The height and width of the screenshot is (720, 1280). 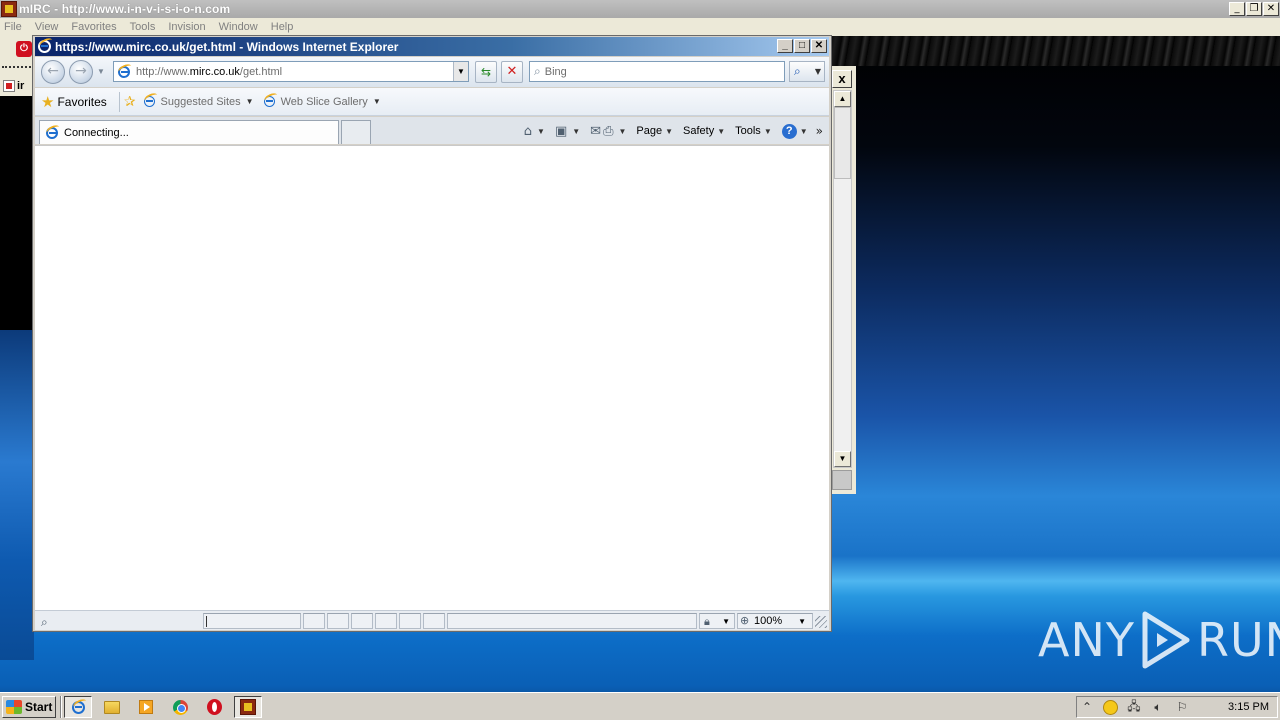 I want to click on page-dropdown-icon: ▼, so click(x=669, y=131).